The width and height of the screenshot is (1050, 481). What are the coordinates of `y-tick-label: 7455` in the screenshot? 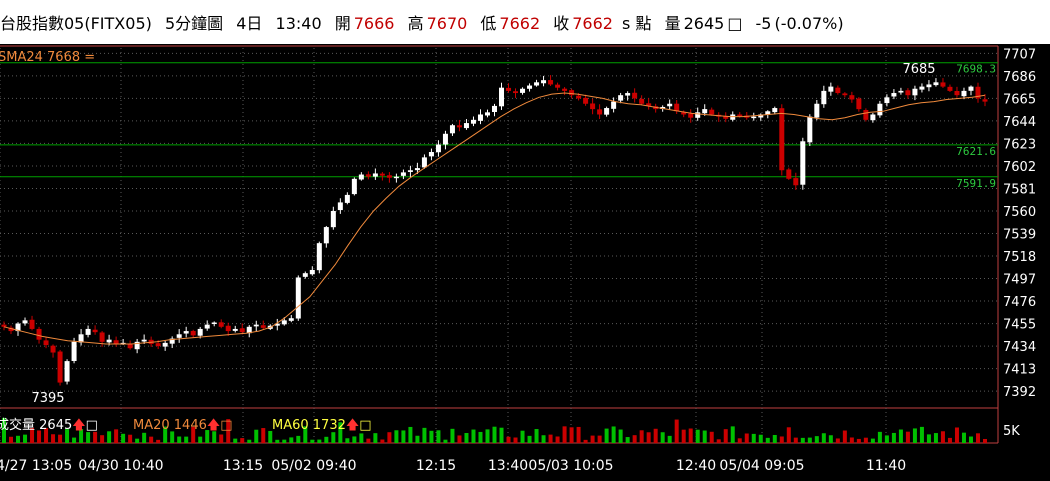 It's located at (1019, 325).